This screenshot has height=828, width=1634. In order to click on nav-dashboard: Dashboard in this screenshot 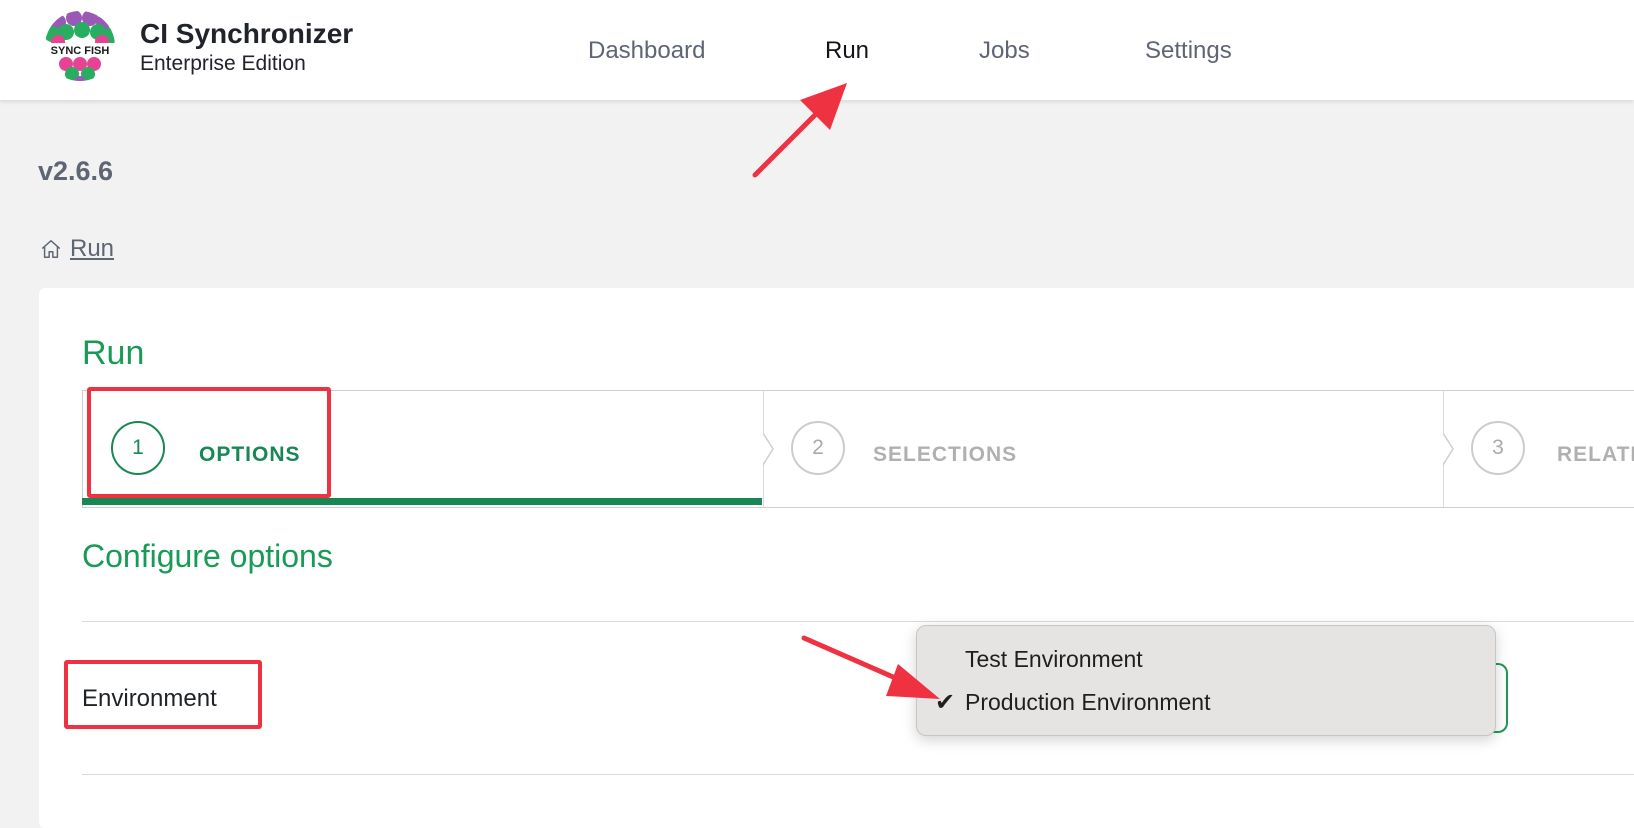, I will do `click(646, 51)`.